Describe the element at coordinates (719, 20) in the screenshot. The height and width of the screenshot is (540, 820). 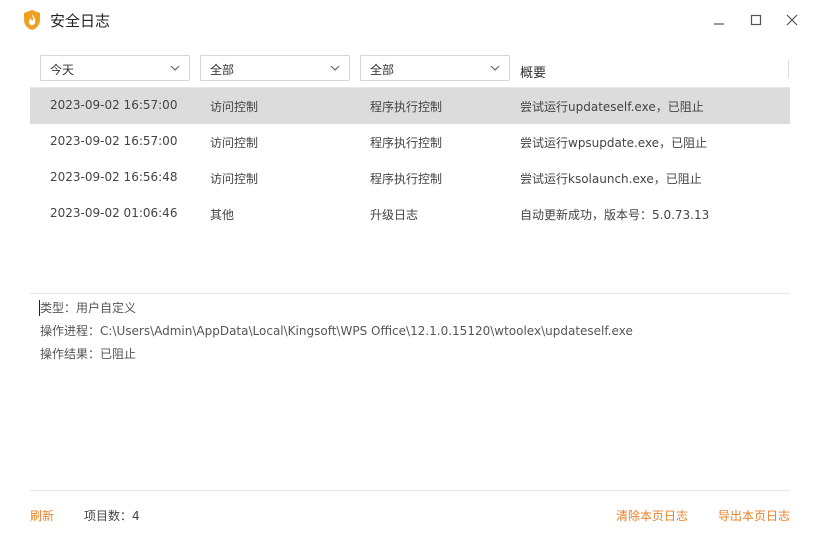
I see `minimize-button` at that location.